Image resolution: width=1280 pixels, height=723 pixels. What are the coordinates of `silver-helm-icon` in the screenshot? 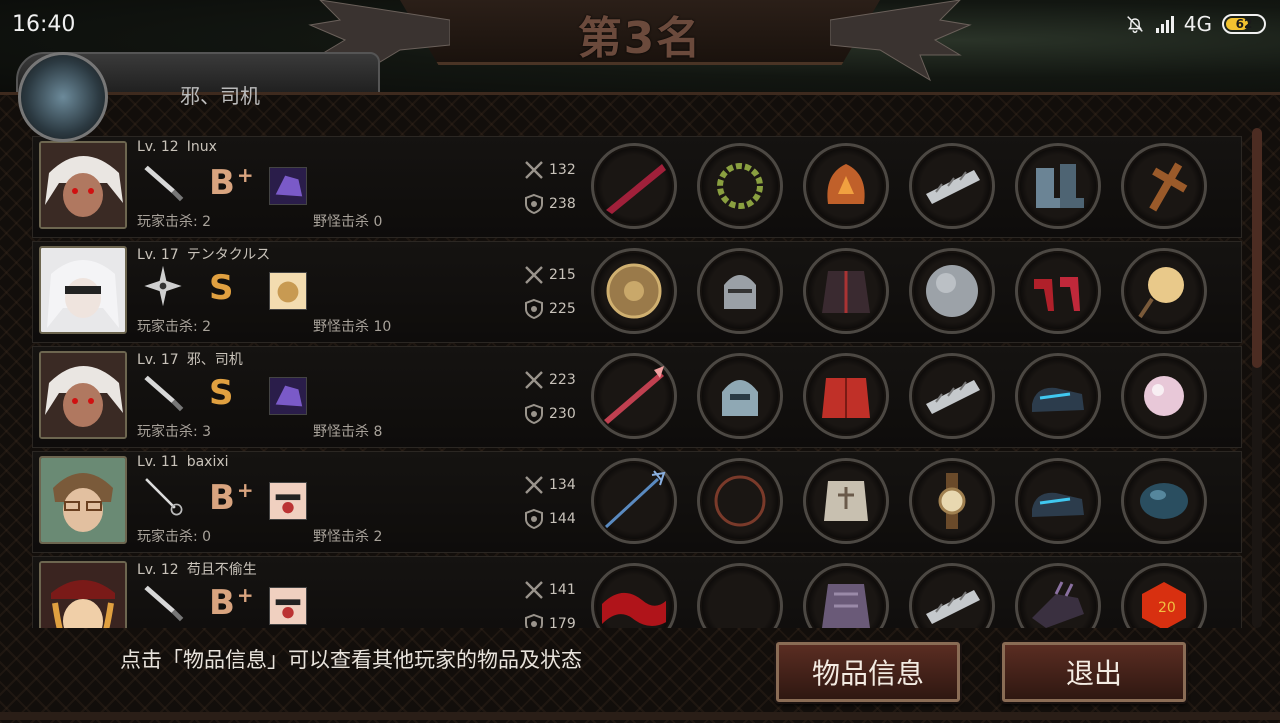 It's located at (740, 398).